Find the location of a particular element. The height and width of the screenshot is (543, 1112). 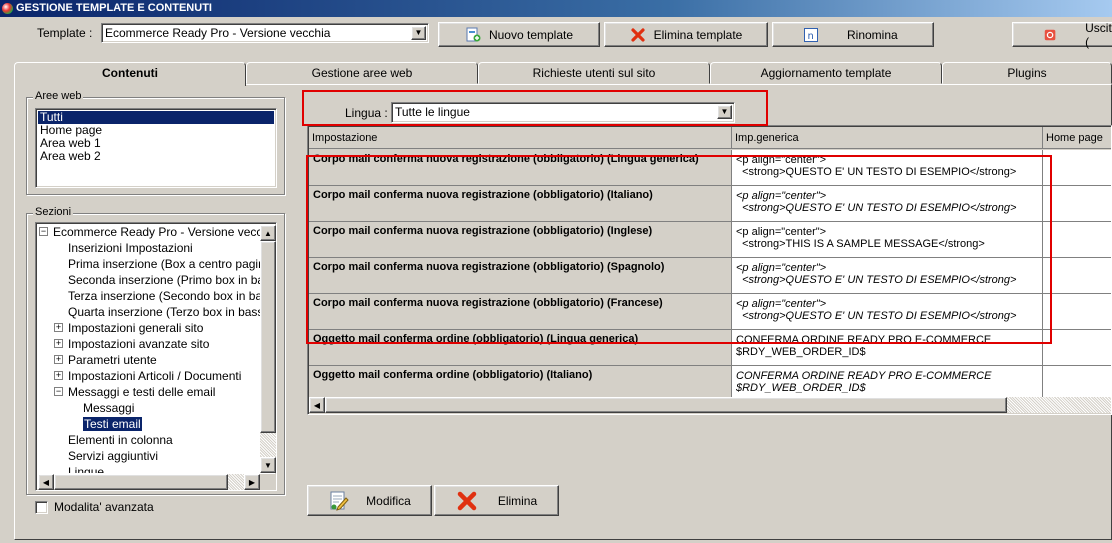

column-header: Home page is located at coordinates (1077, 138).